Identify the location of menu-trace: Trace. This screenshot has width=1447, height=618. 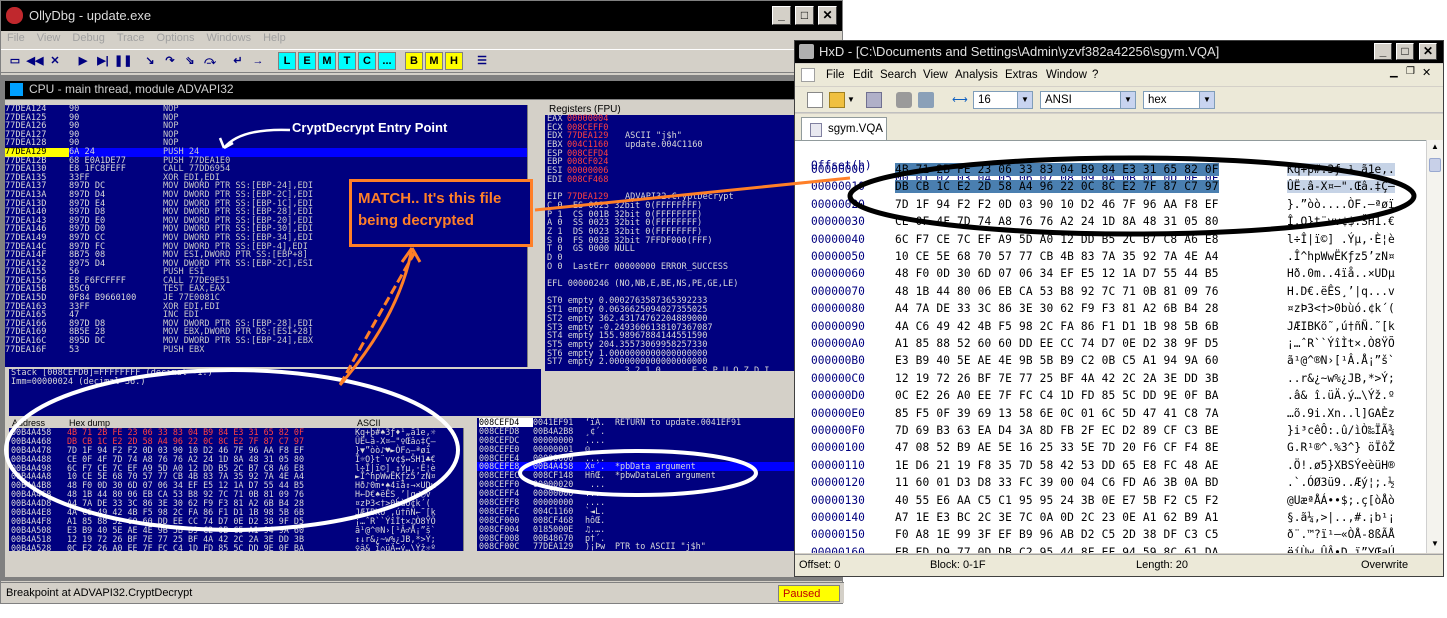
(131, 37).